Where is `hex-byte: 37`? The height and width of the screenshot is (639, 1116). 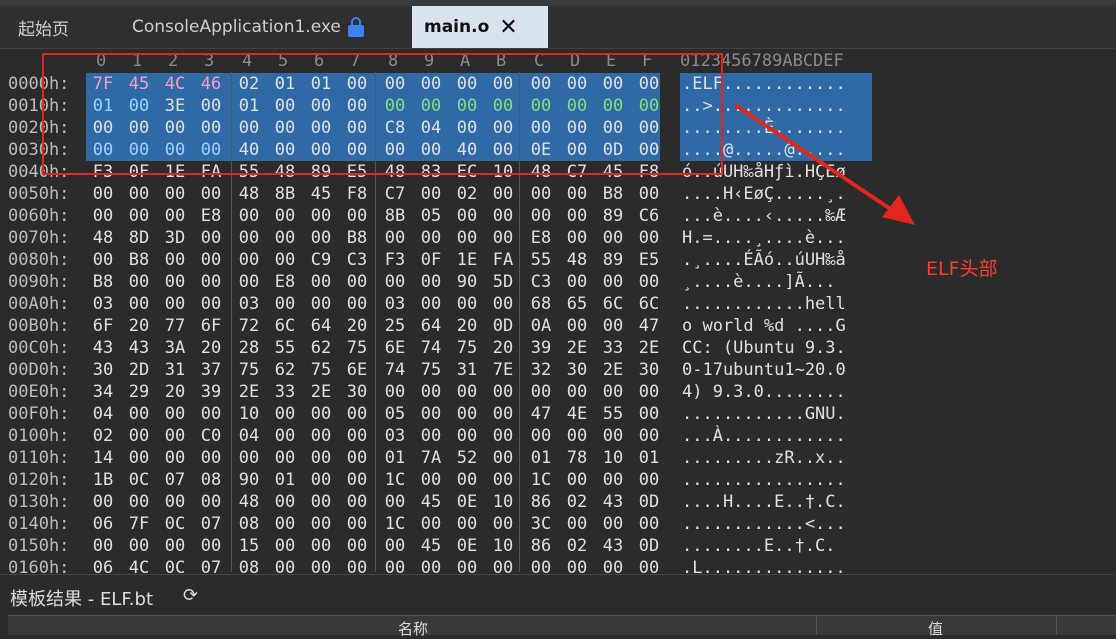 hex-byte: 37 is located at coordinates (211, 370).